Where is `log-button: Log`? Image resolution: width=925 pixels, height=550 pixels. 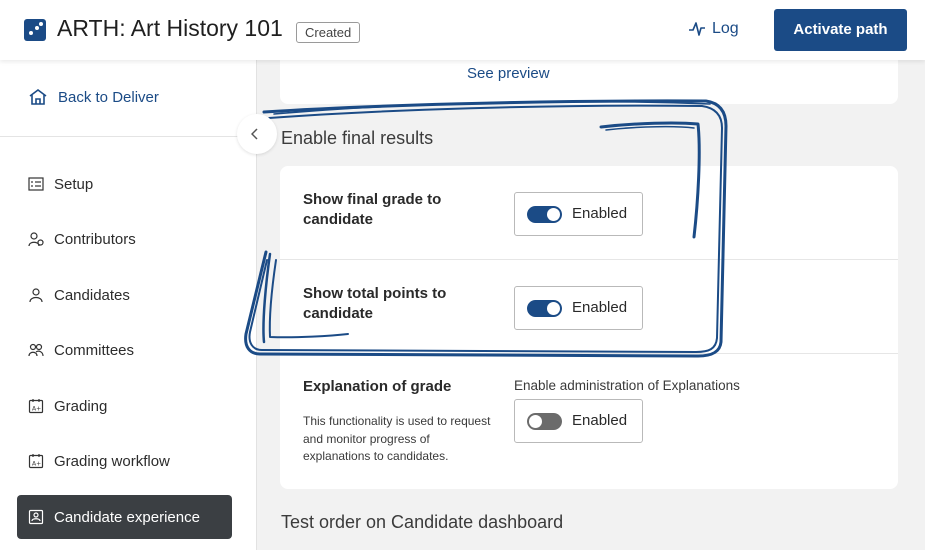
log-button: Log is located at coordinates (713, 29).